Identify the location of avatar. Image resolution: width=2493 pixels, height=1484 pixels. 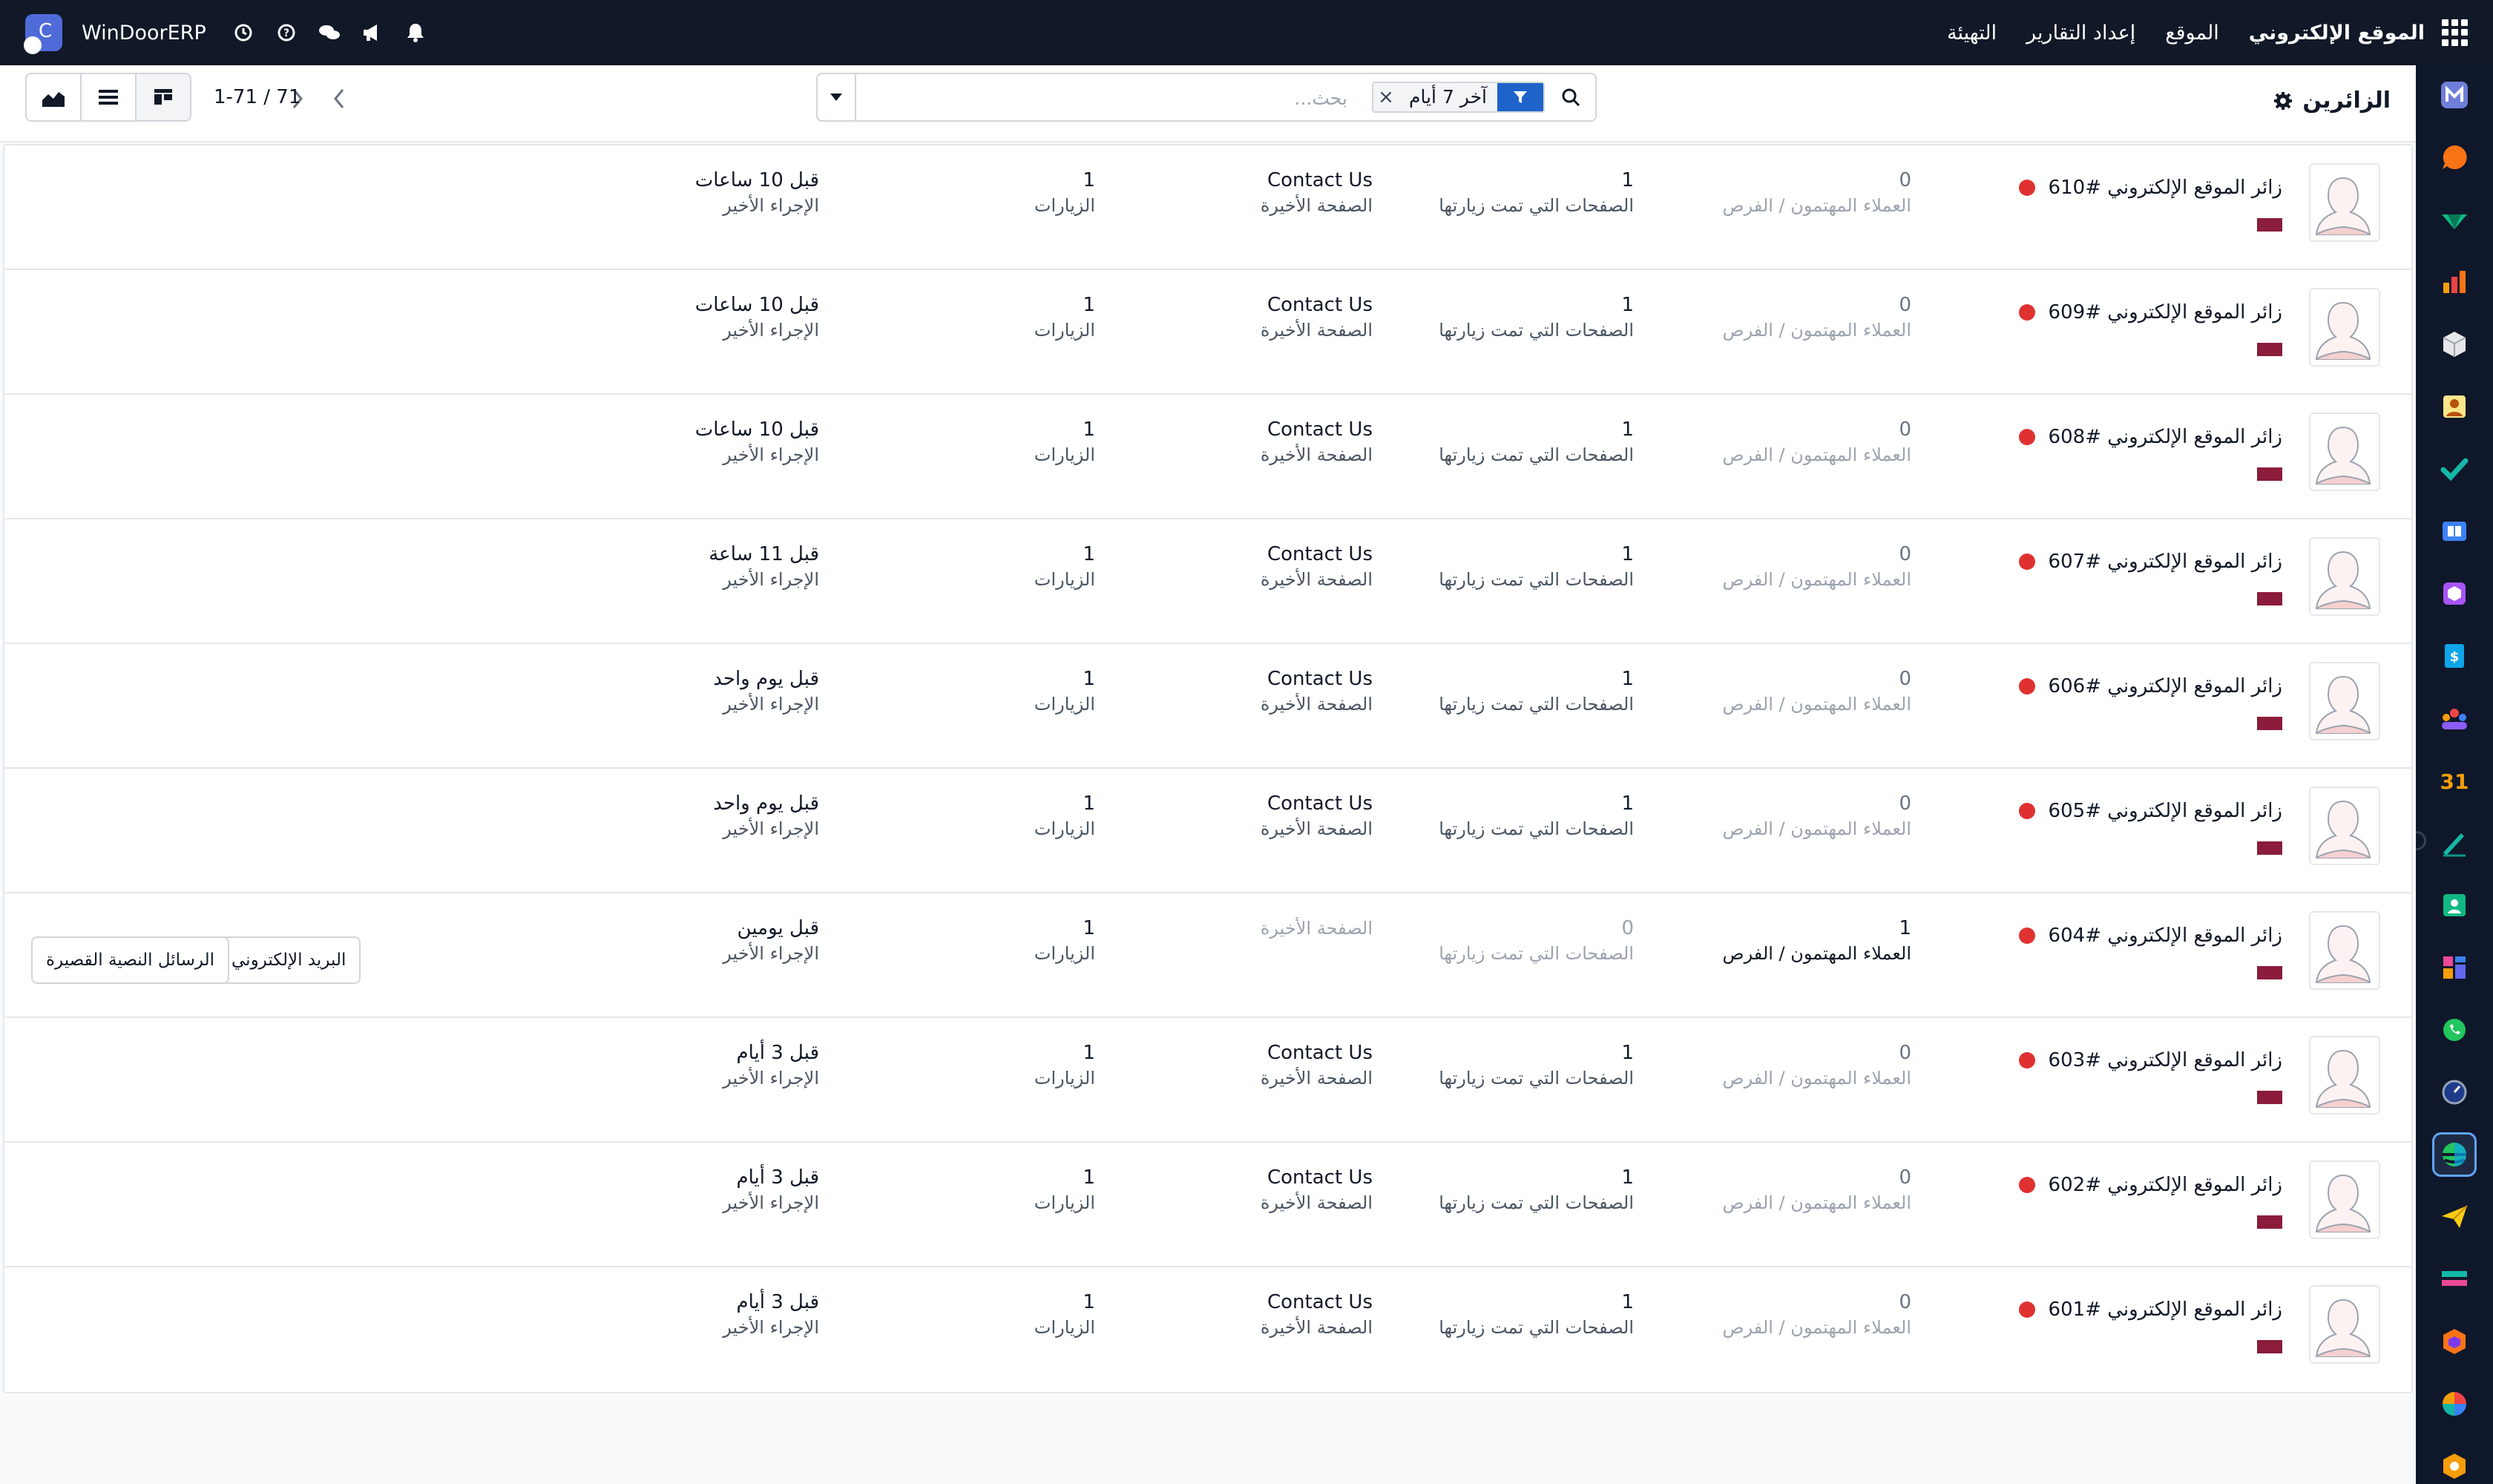
(2344, 826).